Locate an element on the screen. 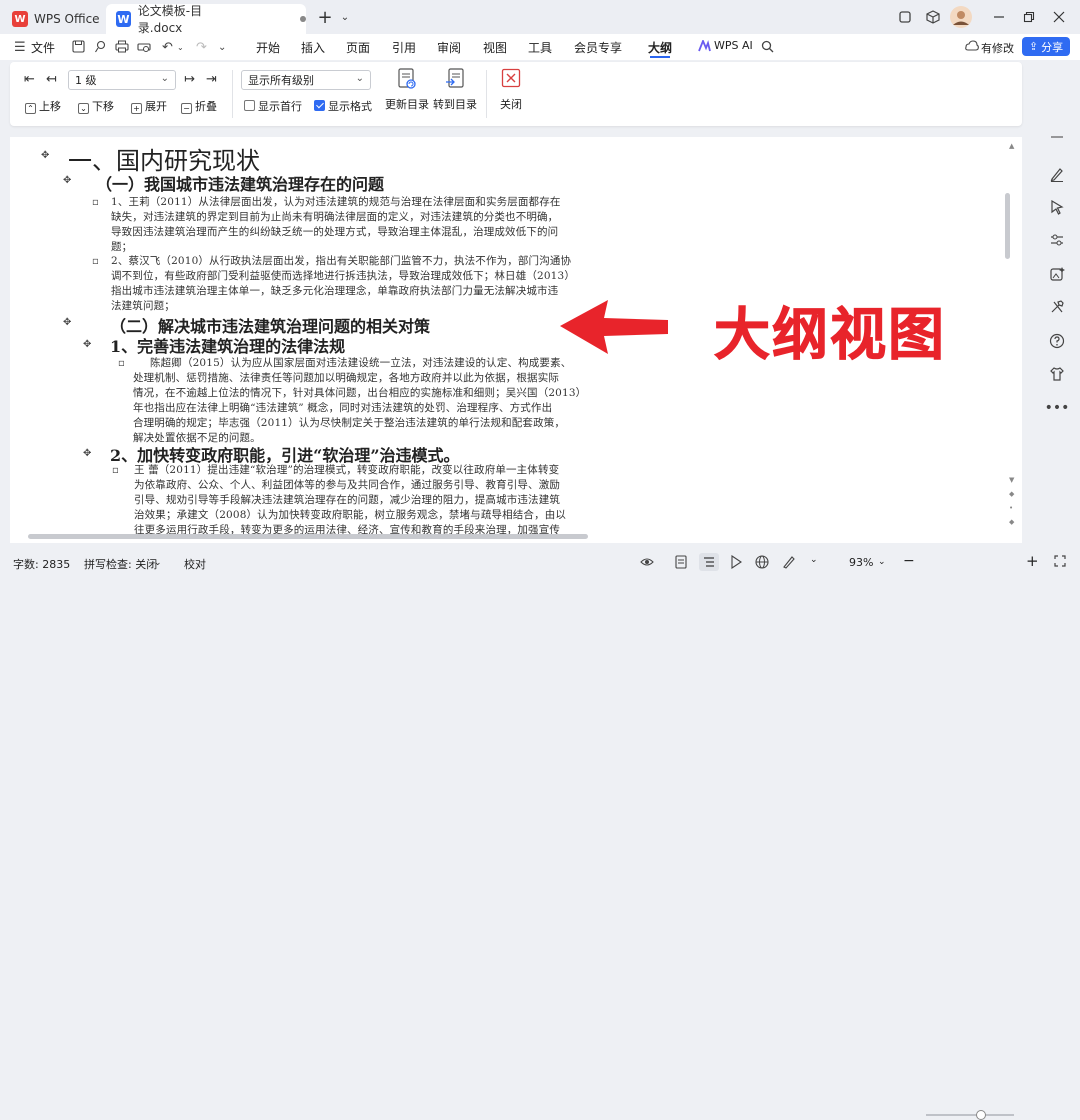  proofread-button: 校对 is located at coordinates (195, 564).